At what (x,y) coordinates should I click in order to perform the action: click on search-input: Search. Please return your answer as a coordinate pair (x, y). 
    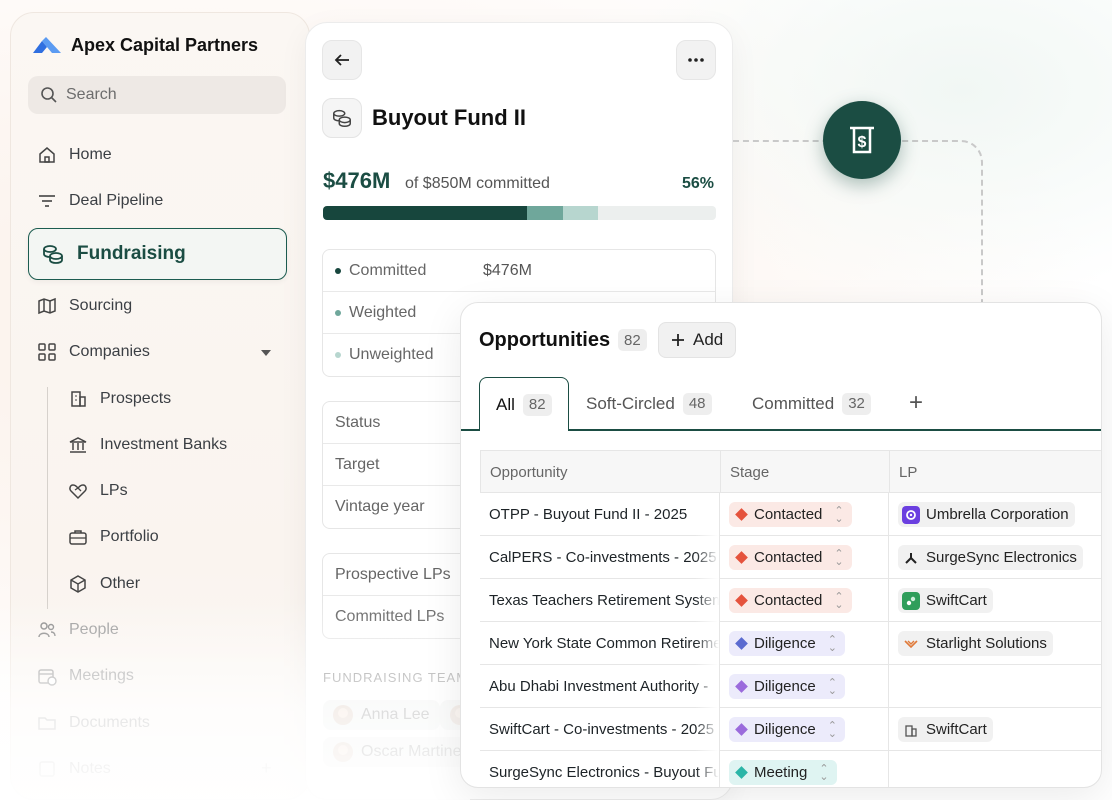
    Looking at the image, I should click on (157, 95).